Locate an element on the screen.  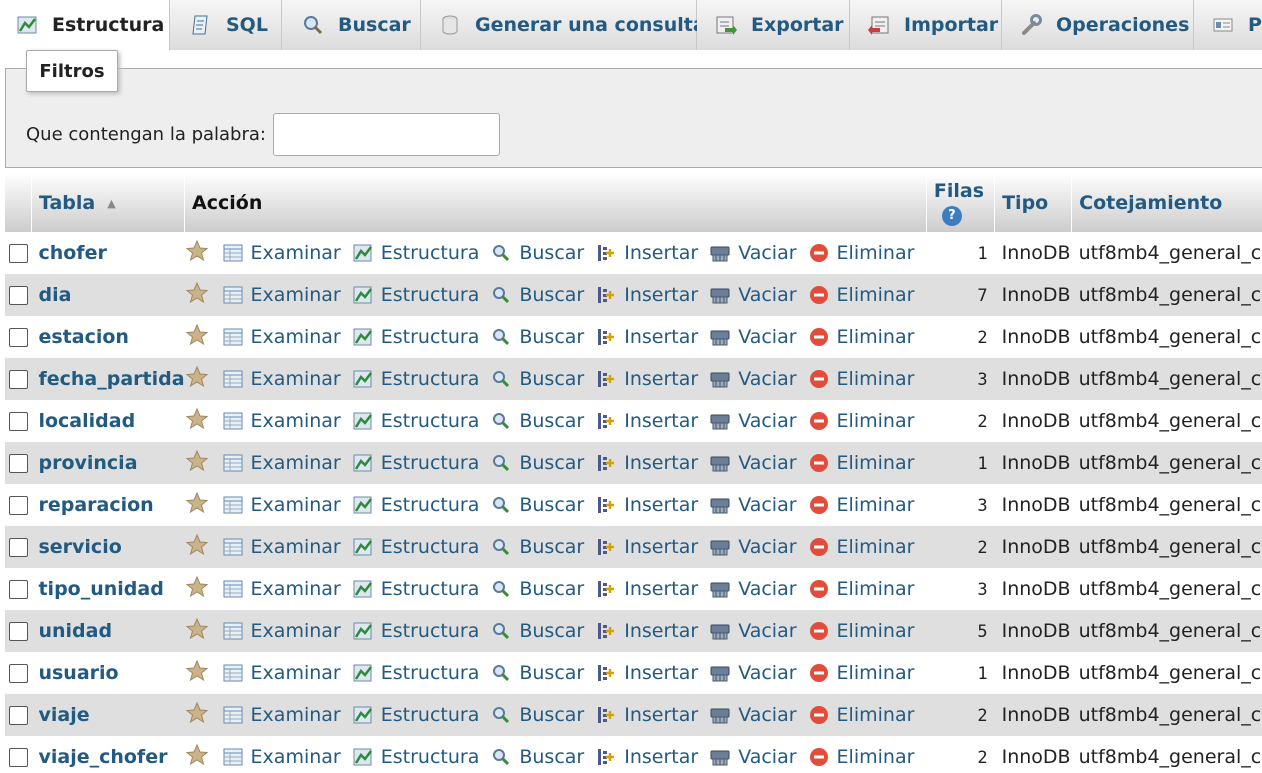
sort-ascending-icon: ▲ is located at coordinates (111, 203).